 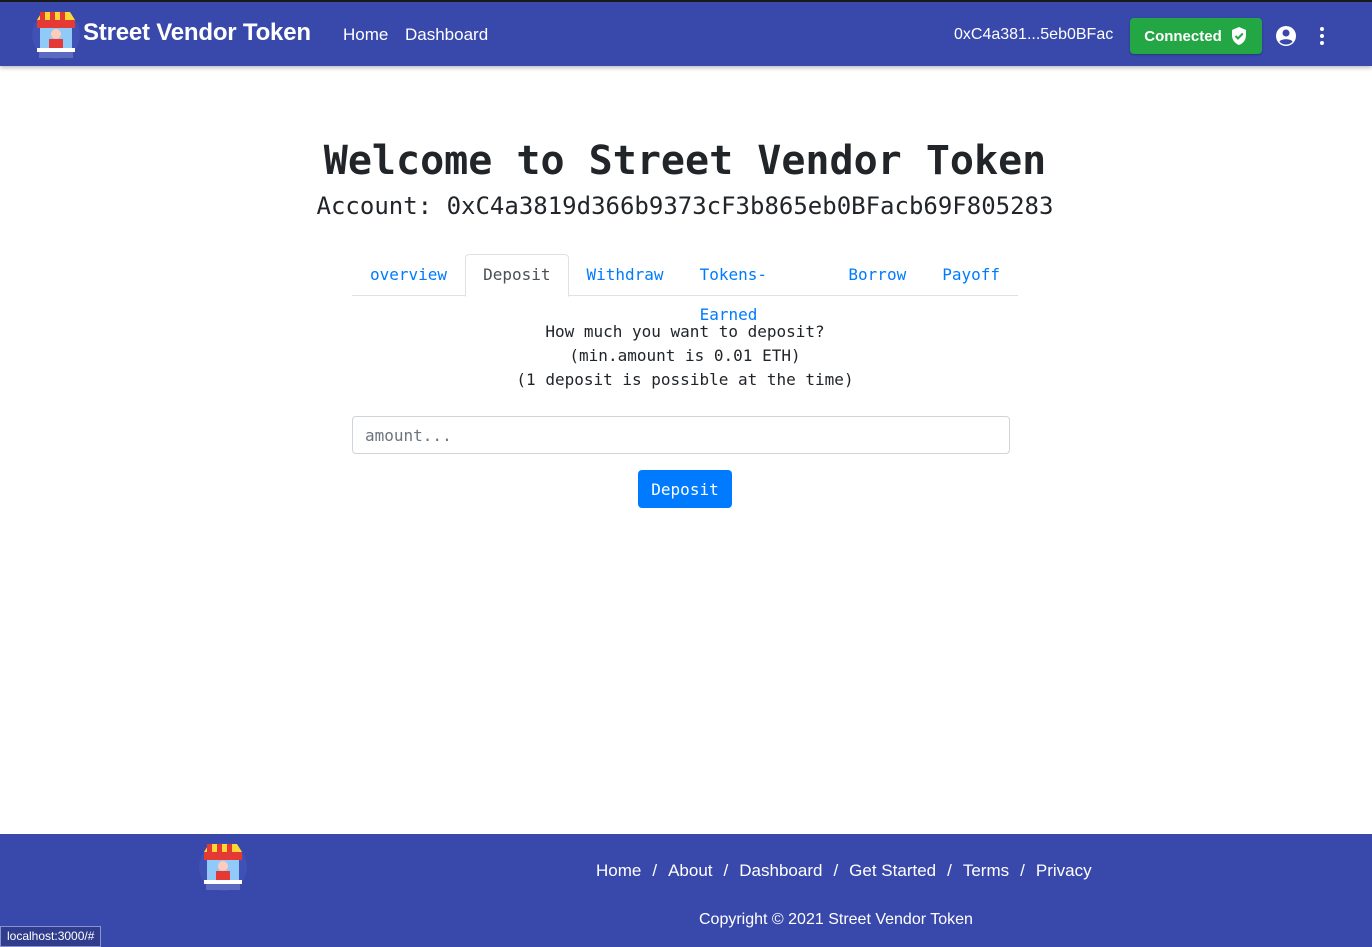 I want to click on shield-check-icon, so click(x=1238, y=36).